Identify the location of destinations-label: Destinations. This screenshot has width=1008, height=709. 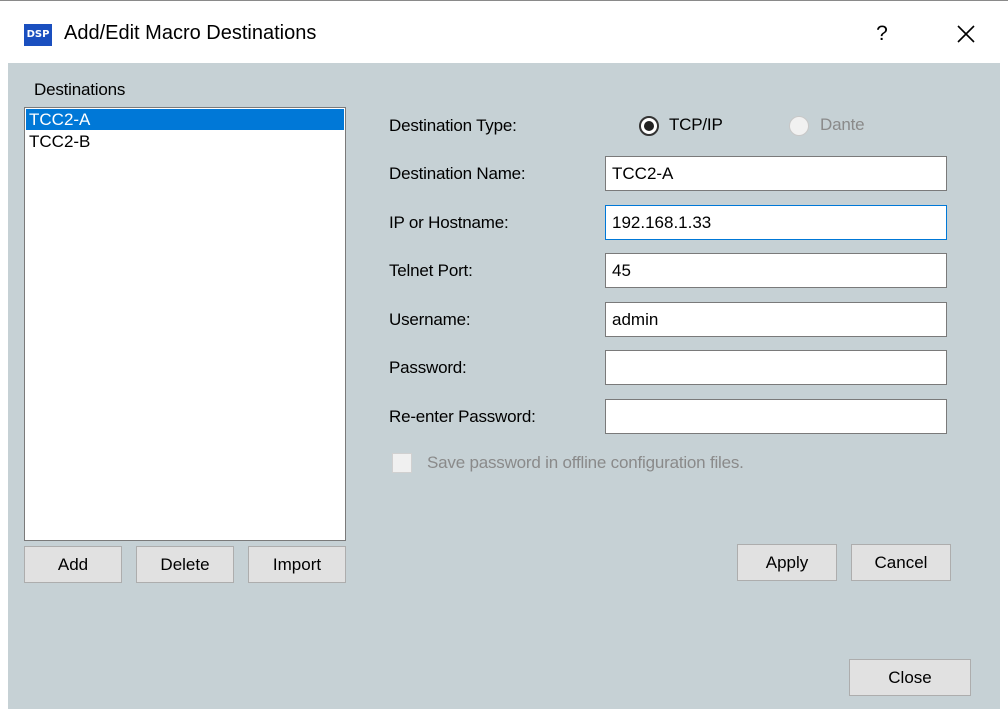
(80, 89).